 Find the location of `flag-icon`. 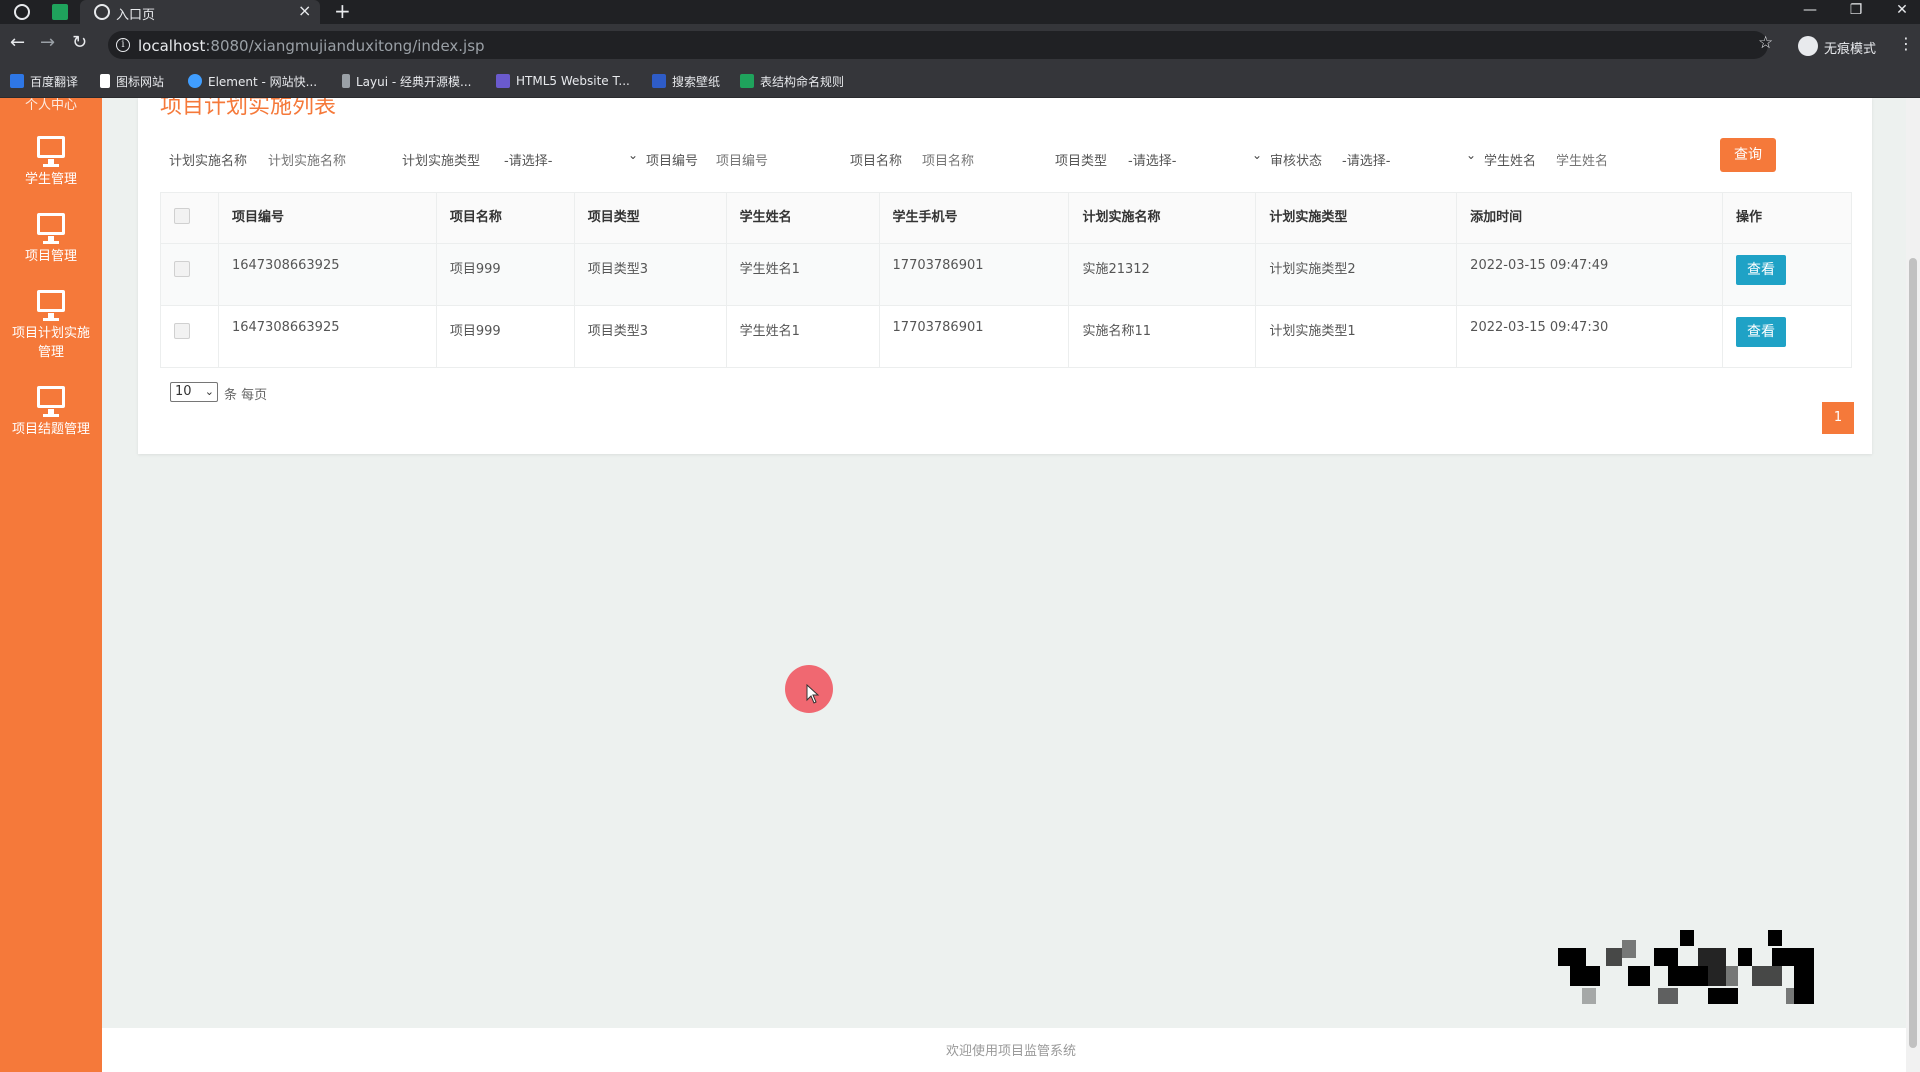

flag-icon is located at coordinates (105, 81).